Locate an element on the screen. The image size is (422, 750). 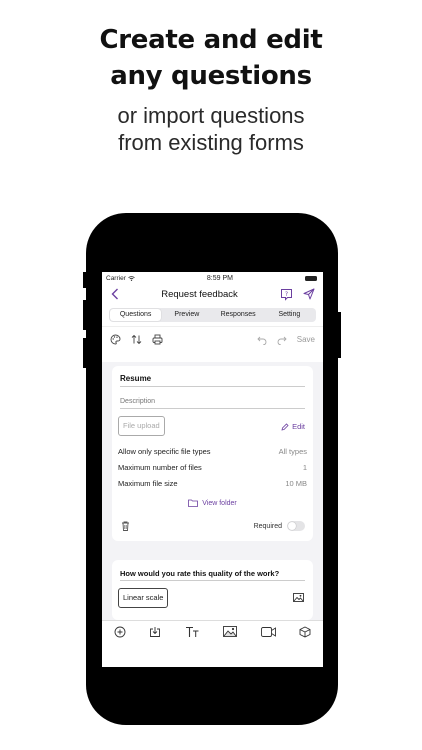
image-icon is located at coordinates (298, 597).